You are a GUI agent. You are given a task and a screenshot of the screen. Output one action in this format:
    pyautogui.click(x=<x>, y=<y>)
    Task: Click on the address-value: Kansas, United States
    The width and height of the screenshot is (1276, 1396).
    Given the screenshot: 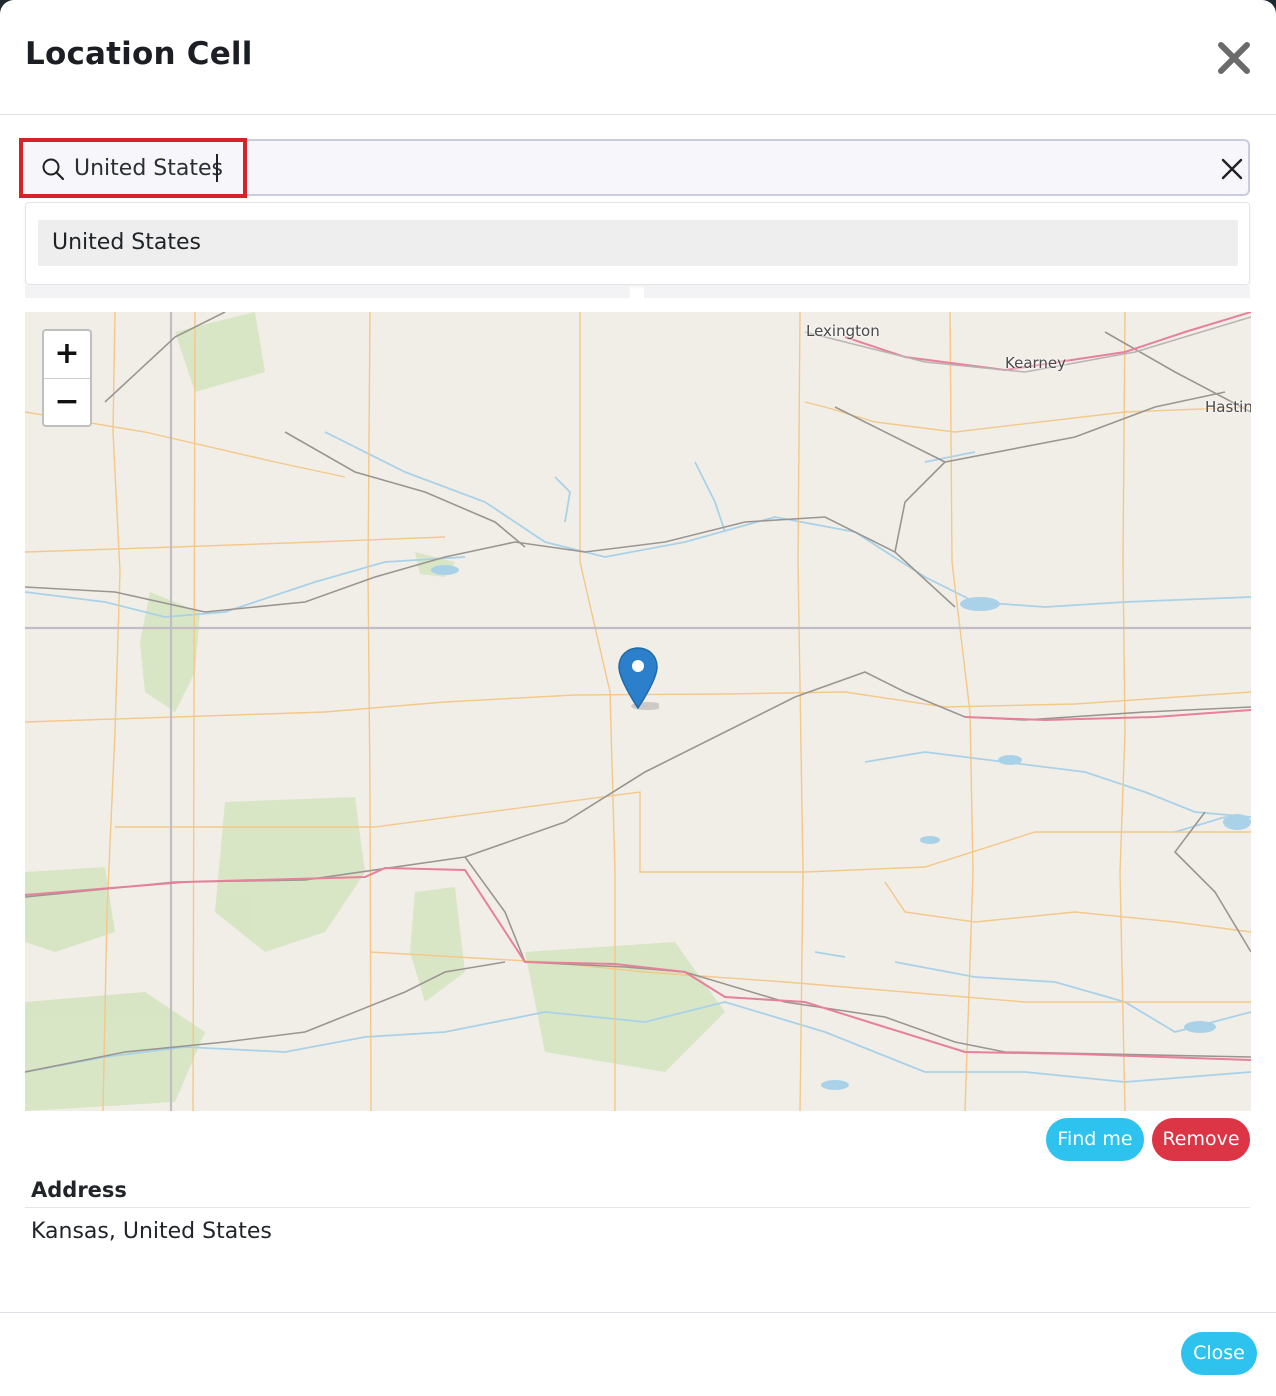 What is the action you would take?
    pyautogui.click(x=151, y=1231)
    